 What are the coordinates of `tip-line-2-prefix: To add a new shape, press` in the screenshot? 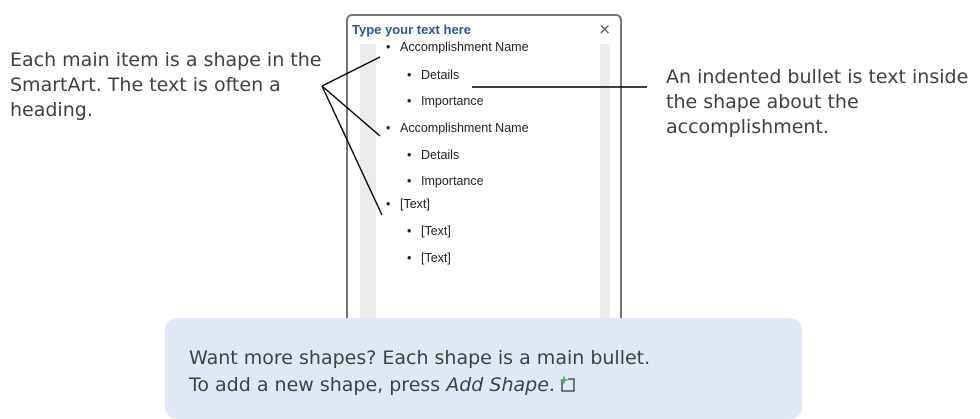 It's located at (318, 385).